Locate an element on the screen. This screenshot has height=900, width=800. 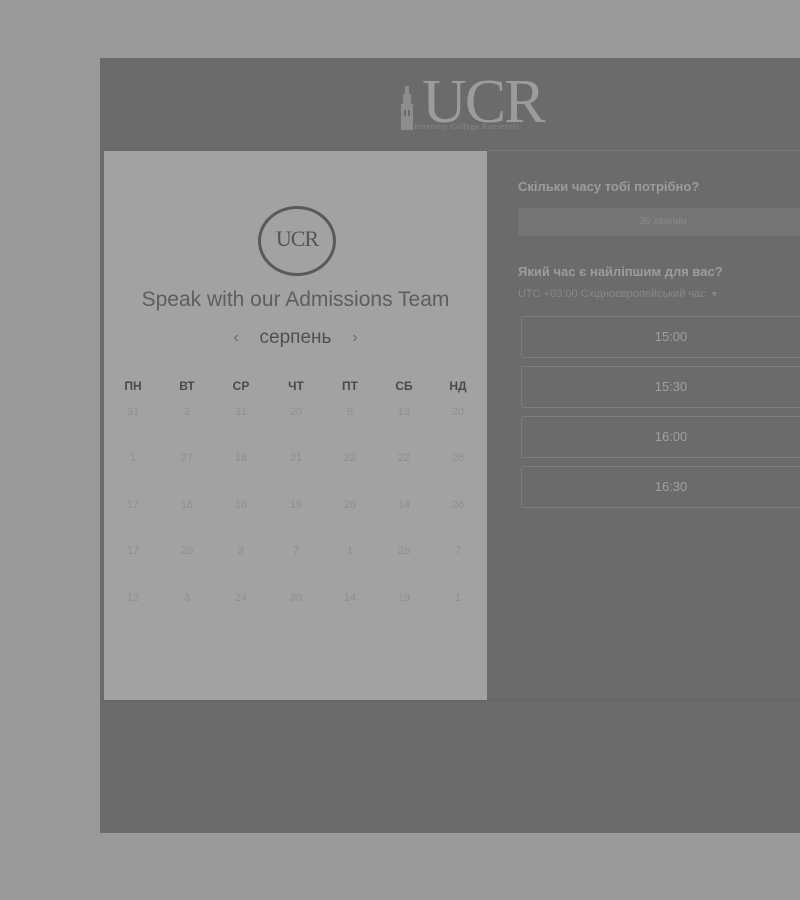
time-slot-button: 15:30 is located at coordinates (660, 387).